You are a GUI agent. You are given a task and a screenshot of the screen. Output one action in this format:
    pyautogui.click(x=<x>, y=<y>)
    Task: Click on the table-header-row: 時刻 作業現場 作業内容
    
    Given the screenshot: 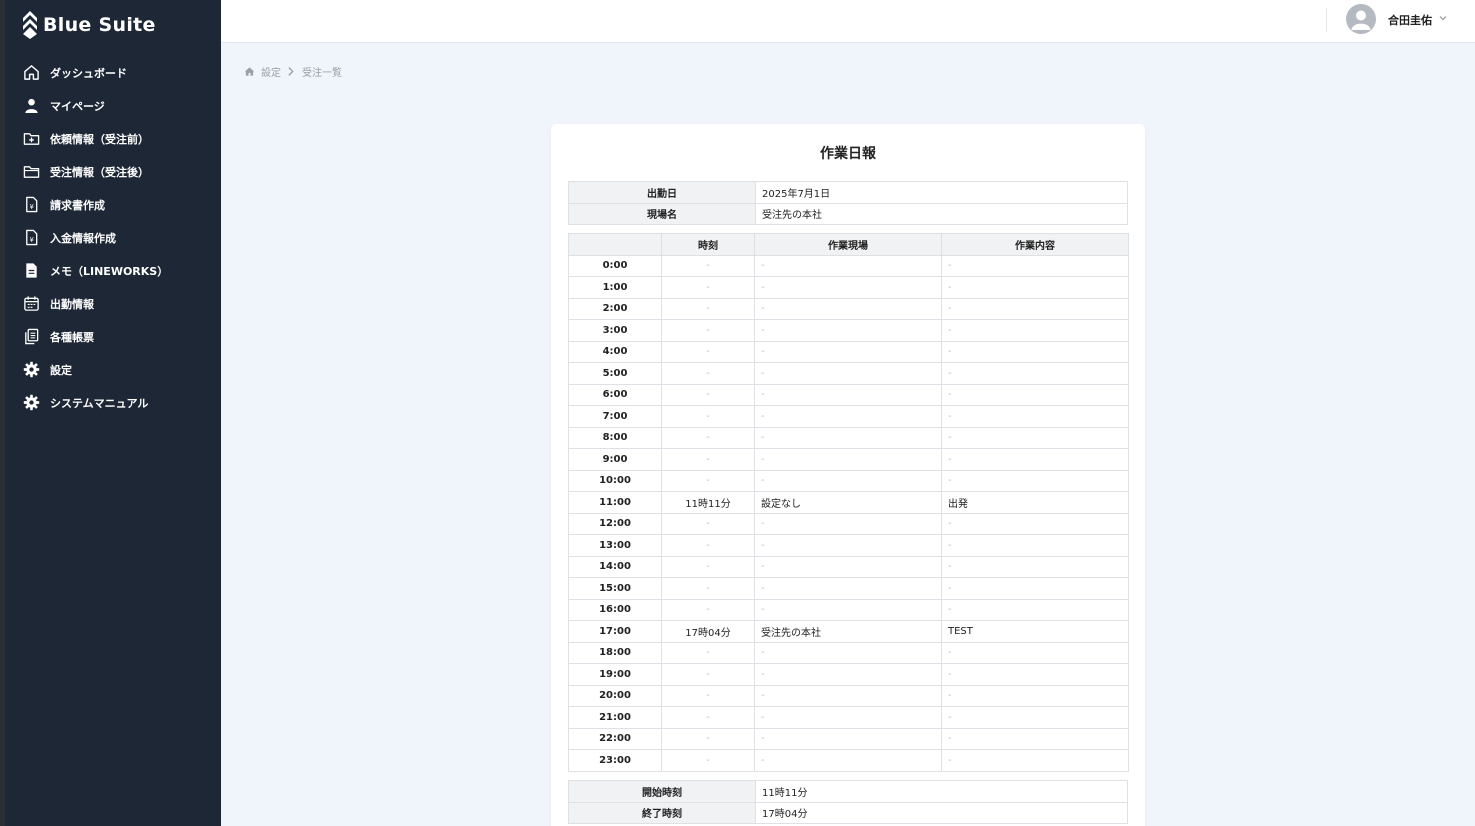 What is the action you would take?
    pyautogui.click(x=848, y=244)
    